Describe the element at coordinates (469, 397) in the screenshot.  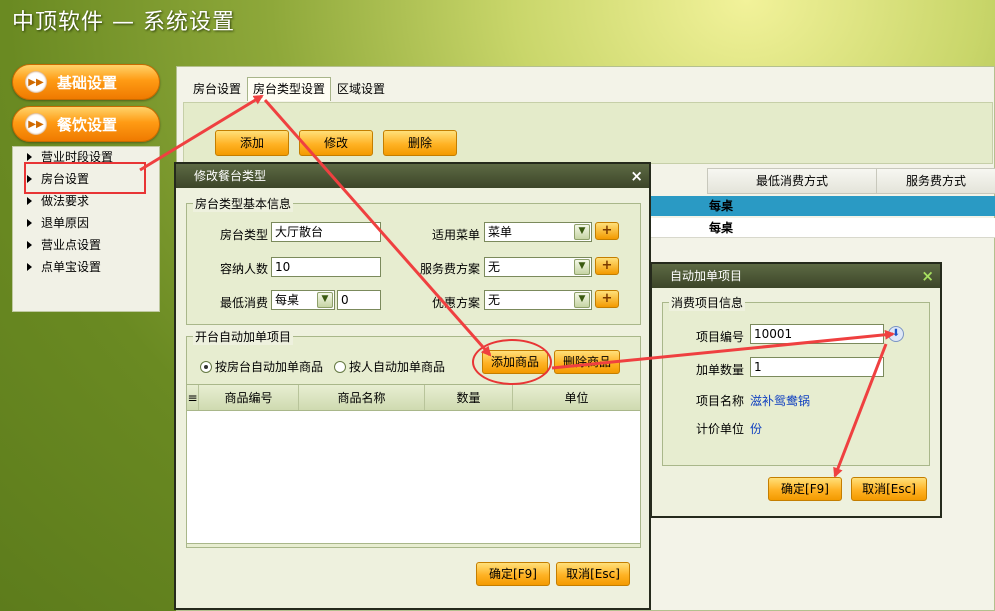
I see `col-quantity: 数量` at that location.